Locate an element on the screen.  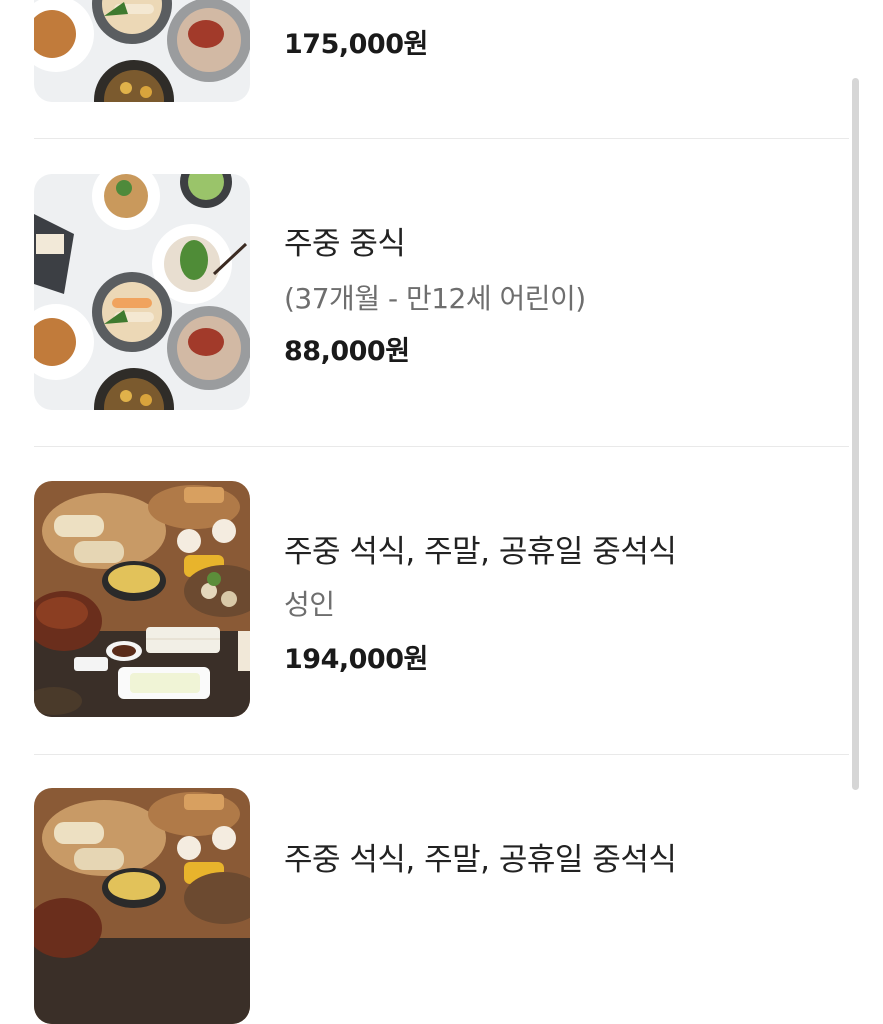
menu-item: 175,000원 is located at coordinates (441, 69).